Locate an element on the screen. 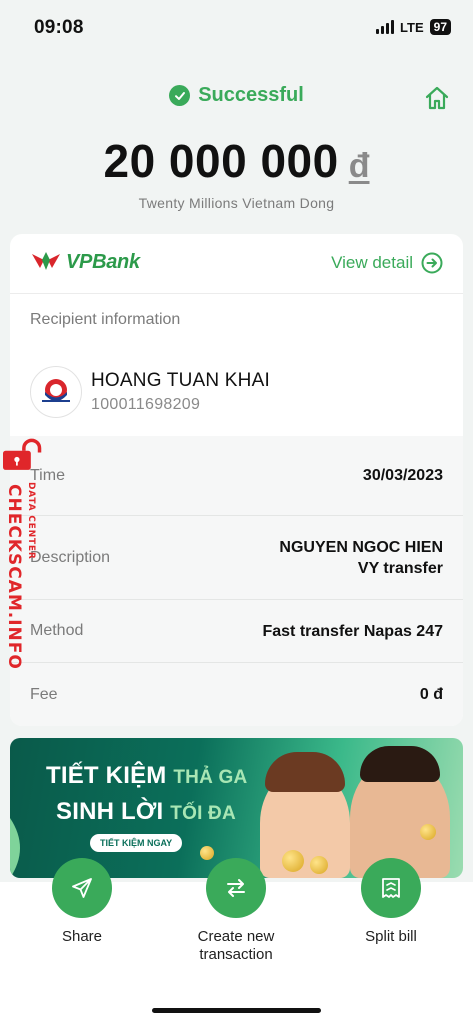 The width and height of the screenshot is (473, 1024). detail-value: 30/03/2023 is located at coordinates (402, 475).